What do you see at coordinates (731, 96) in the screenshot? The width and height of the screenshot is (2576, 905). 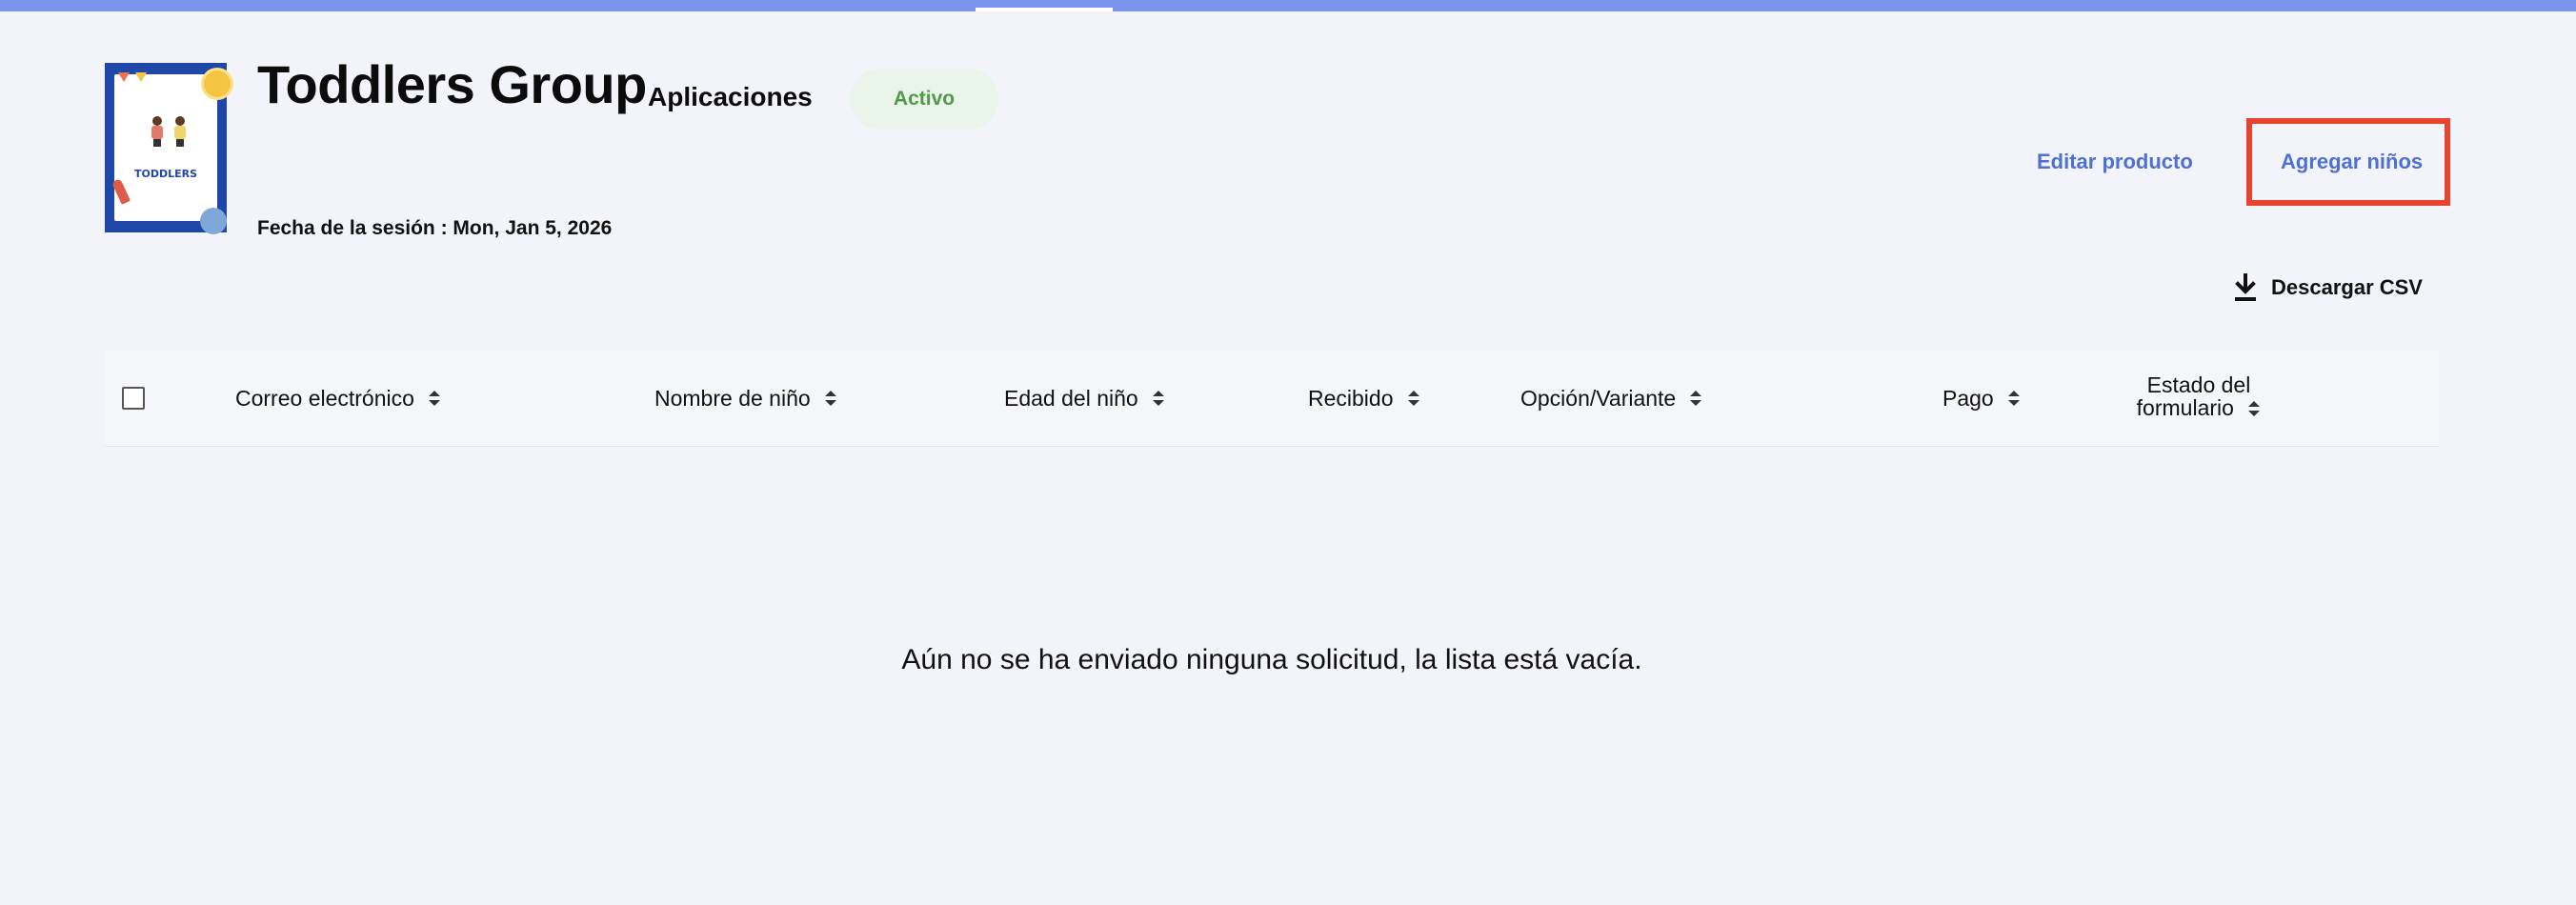 I see `page-subtitle: Aplicaciones` at bounding box center [731, 96].